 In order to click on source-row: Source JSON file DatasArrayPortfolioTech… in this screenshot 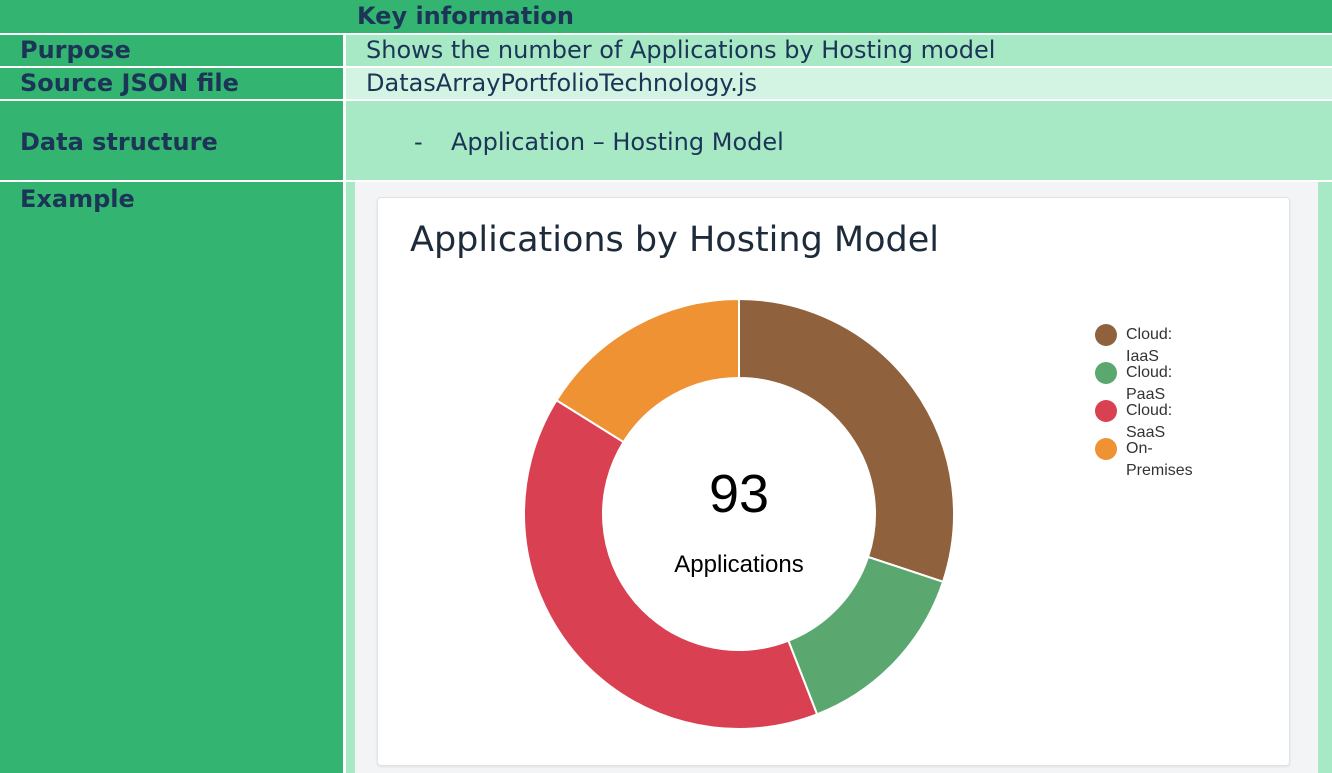, I will do `click(666, 83)`.